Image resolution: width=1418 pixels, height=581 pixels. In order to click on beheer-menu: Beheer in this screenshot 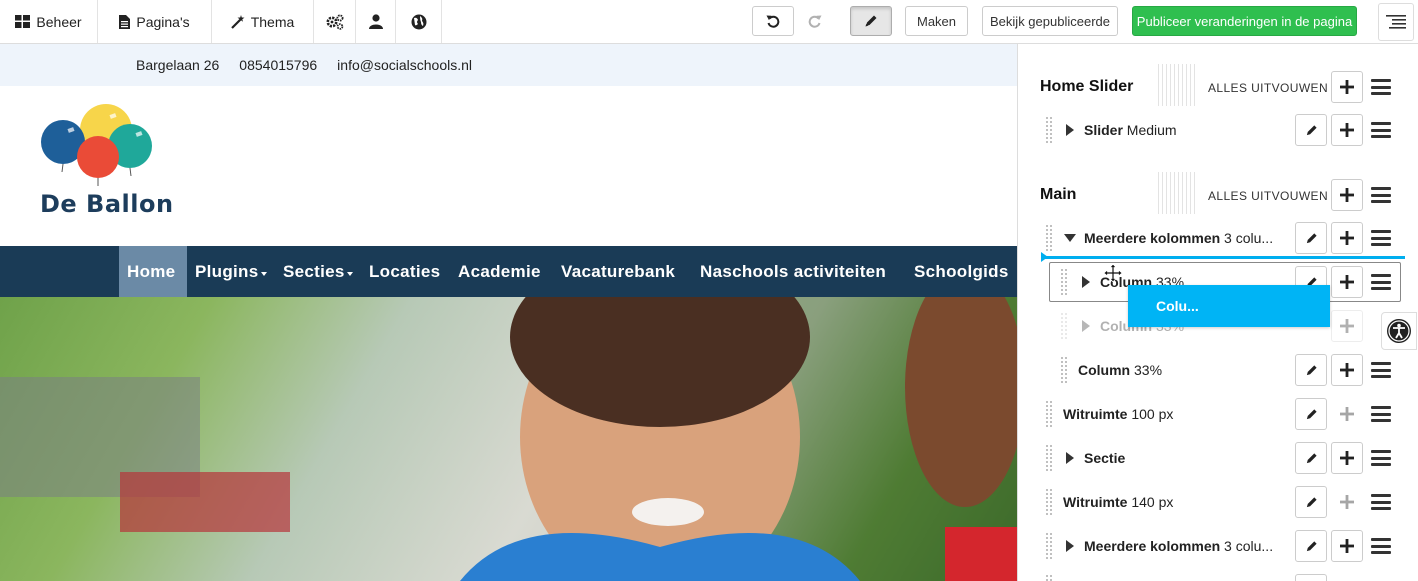, I will do `click(49, 21)`.